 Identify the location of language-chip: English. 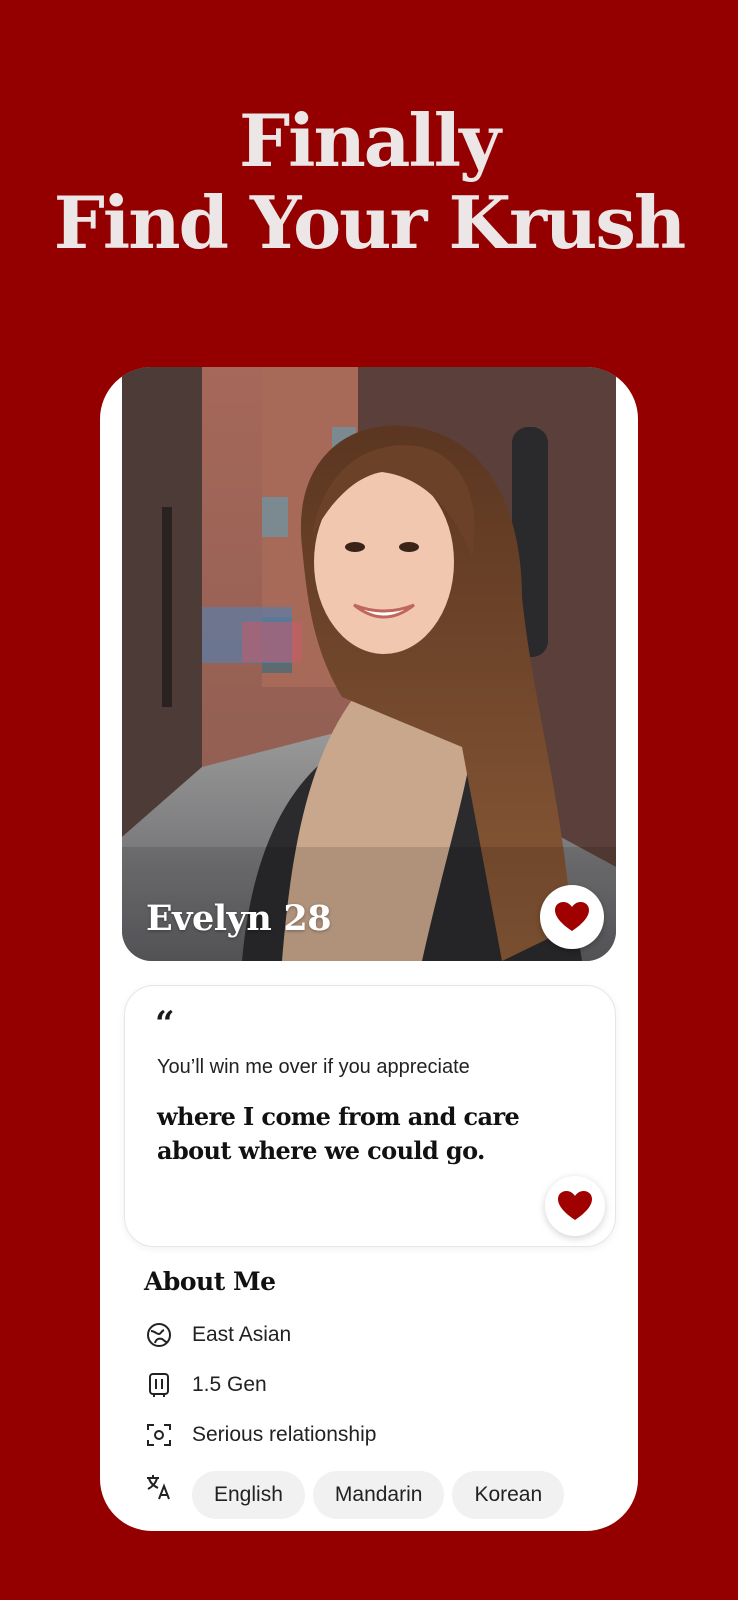
(248, 1495).